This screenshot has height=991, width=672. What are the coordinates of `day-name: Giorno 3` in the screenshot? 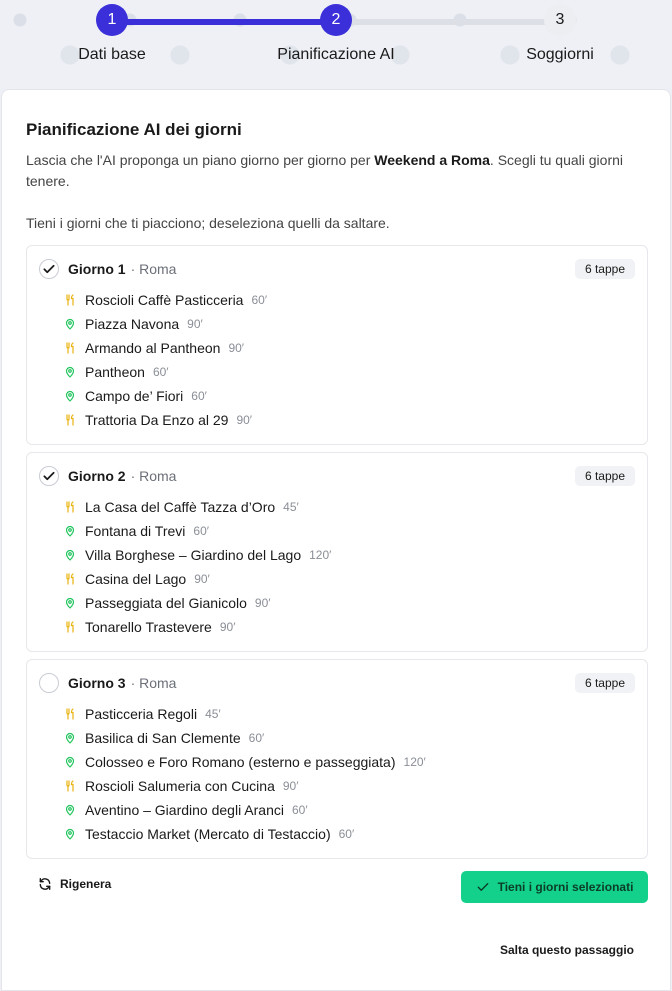 It's located at (97, 683).